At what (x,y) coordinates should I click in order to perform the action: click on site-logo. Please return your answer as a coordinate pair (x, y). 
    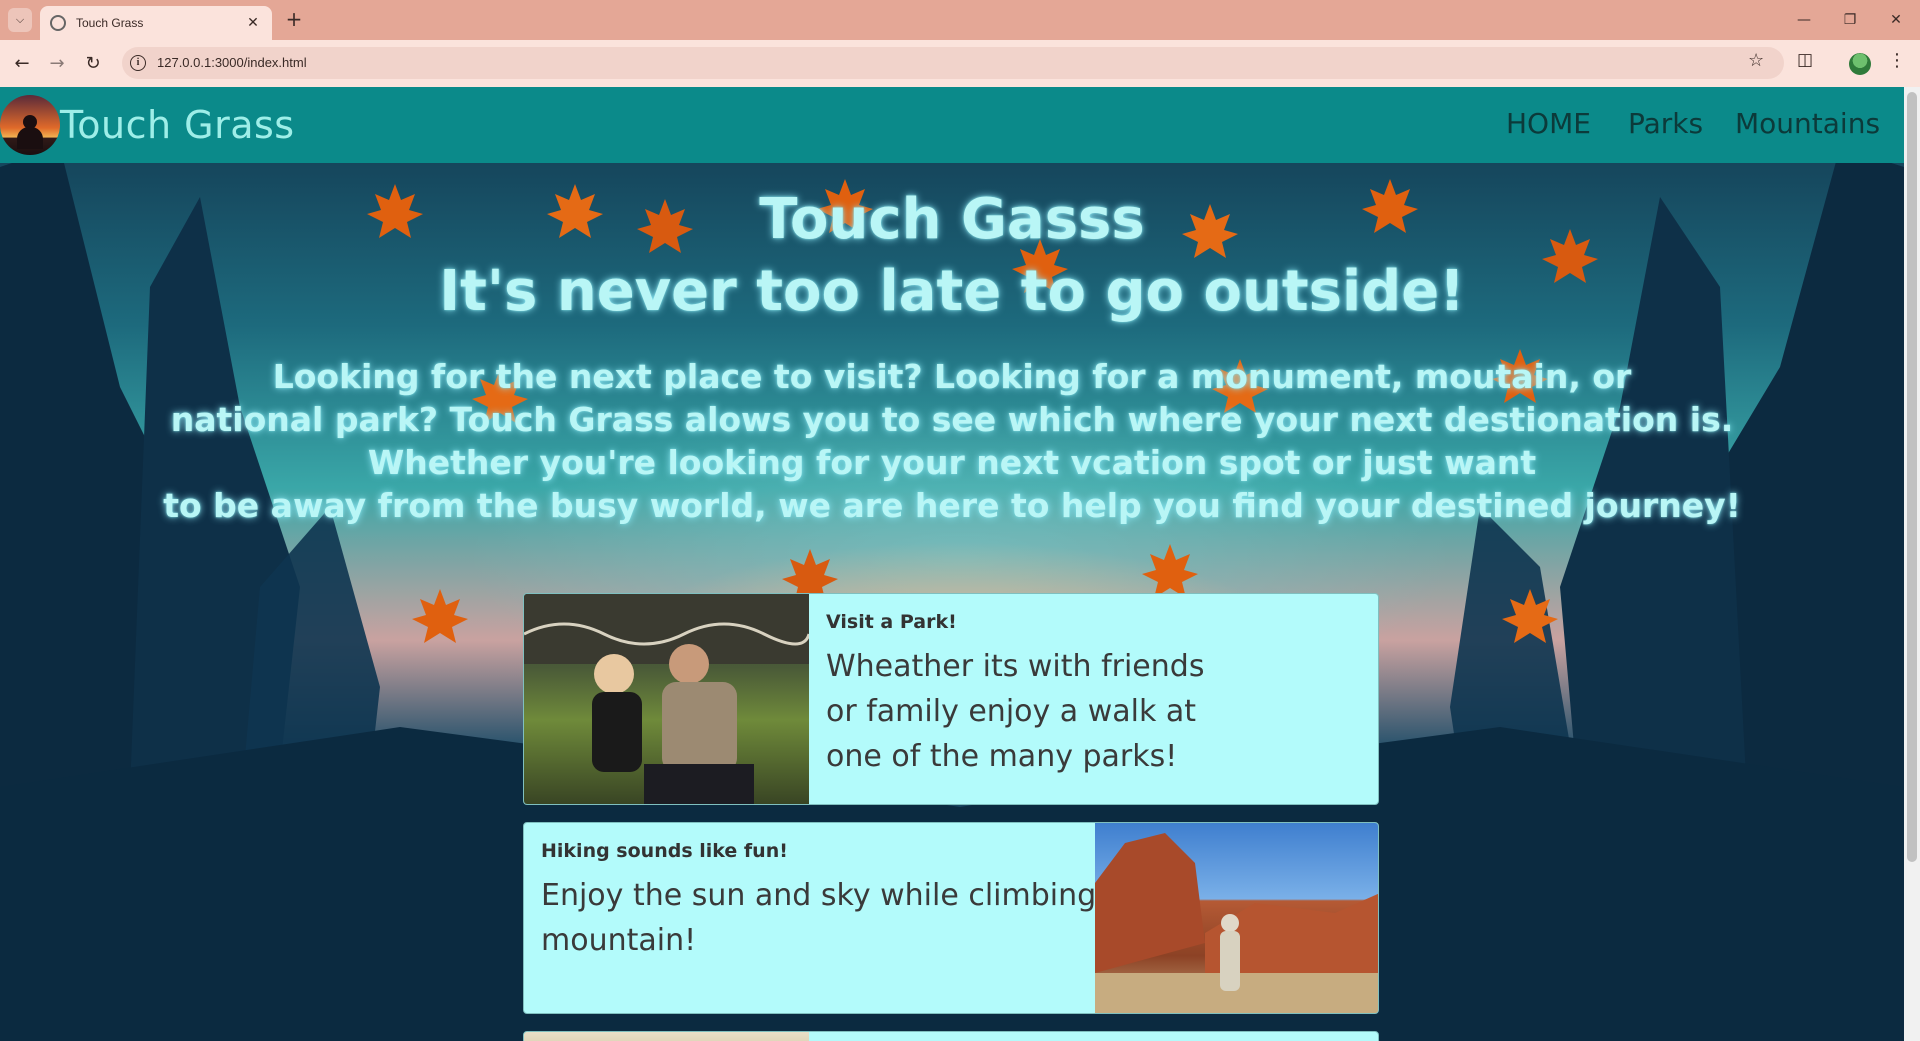
    Looking at the image, I should click on (30, 125).